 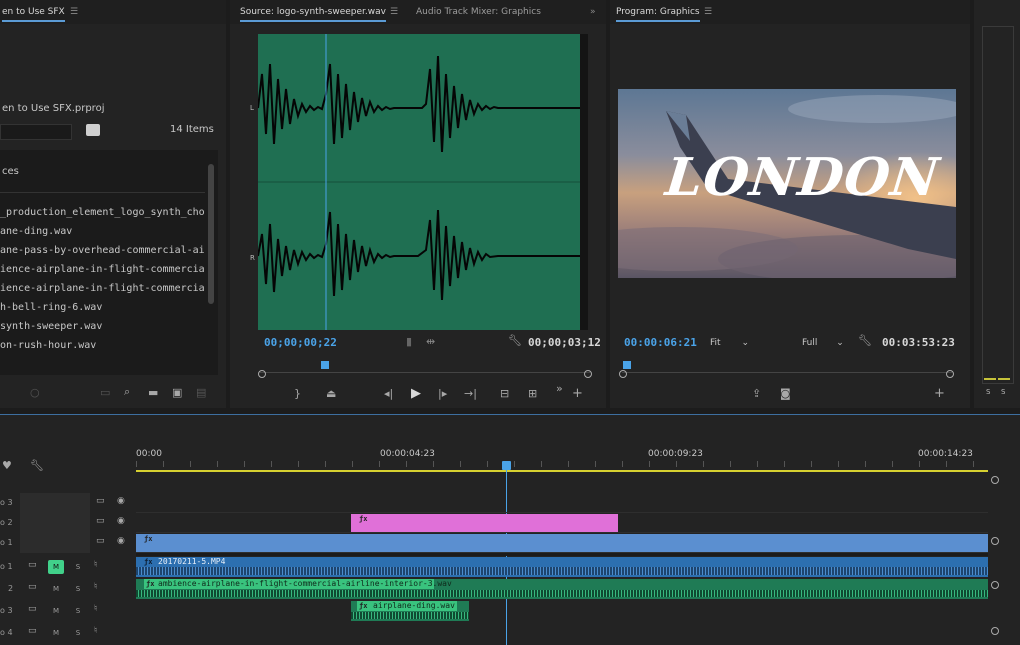 I want to click on work-area-bar, so click(x=562, y=471).